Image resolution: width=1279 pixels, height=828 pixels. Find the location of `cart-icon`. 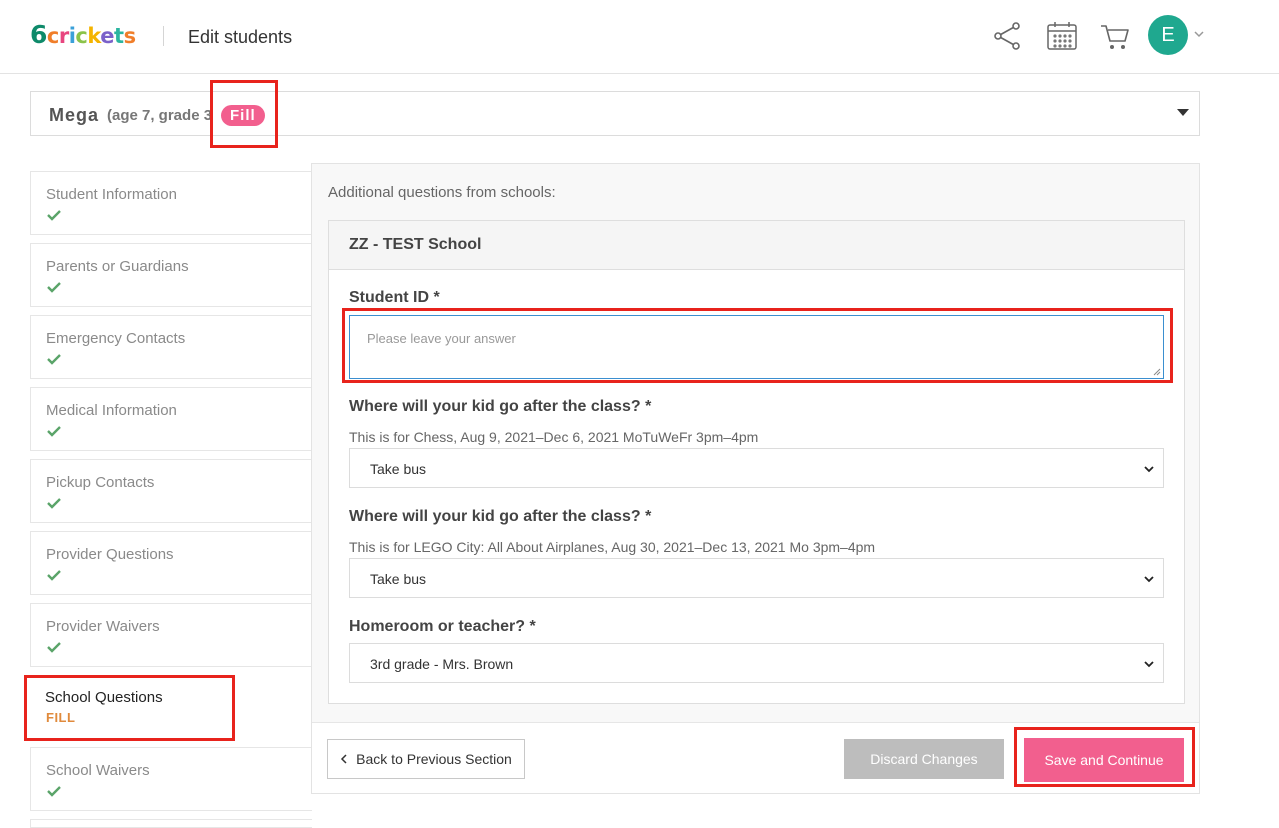

cart-icon is located at coordinates (1115, 36).